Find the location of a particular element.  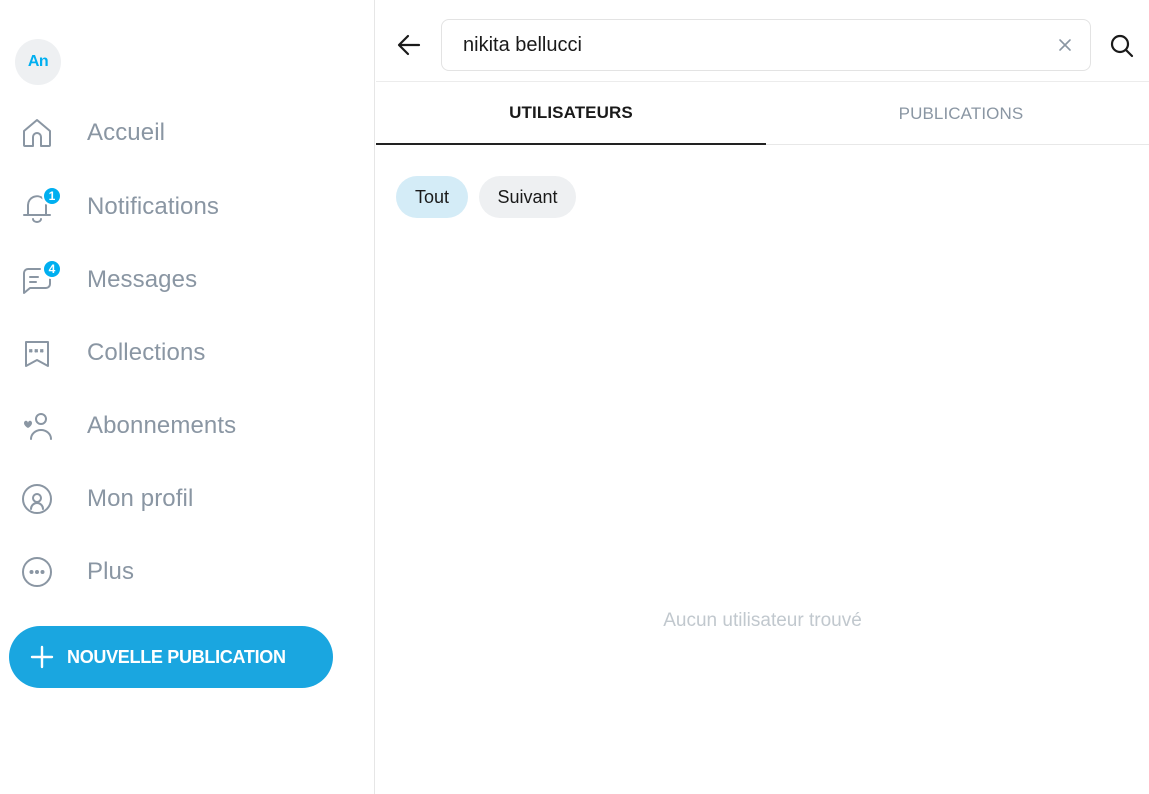

sidebar-item-plus: Plus is located at coordinates (180, 572).